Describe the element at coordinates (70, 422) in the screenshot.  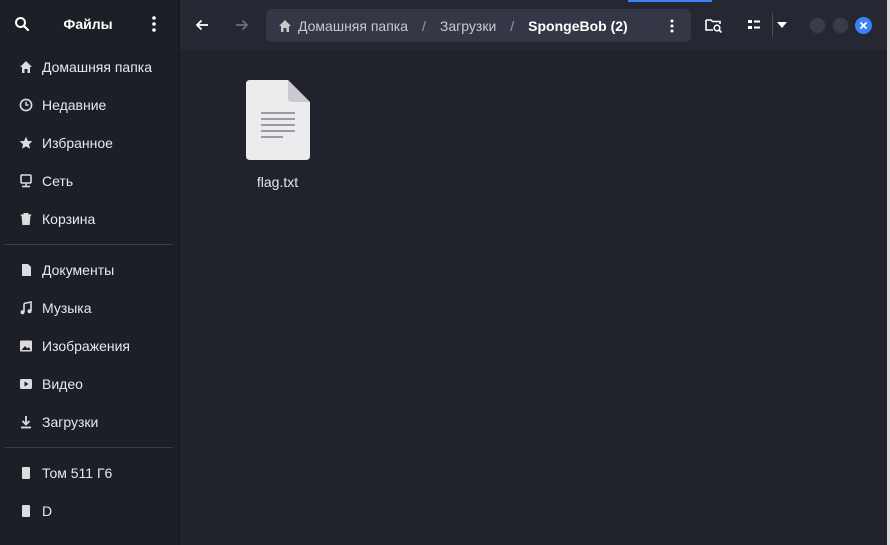
I see `sidebar-item-label: Загрузки` at that location.